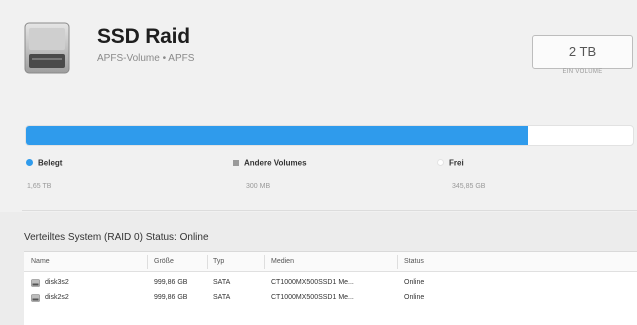 This screenshot has height=325, width=637. I want to click on storage-usage-bar, so click(329, 135).